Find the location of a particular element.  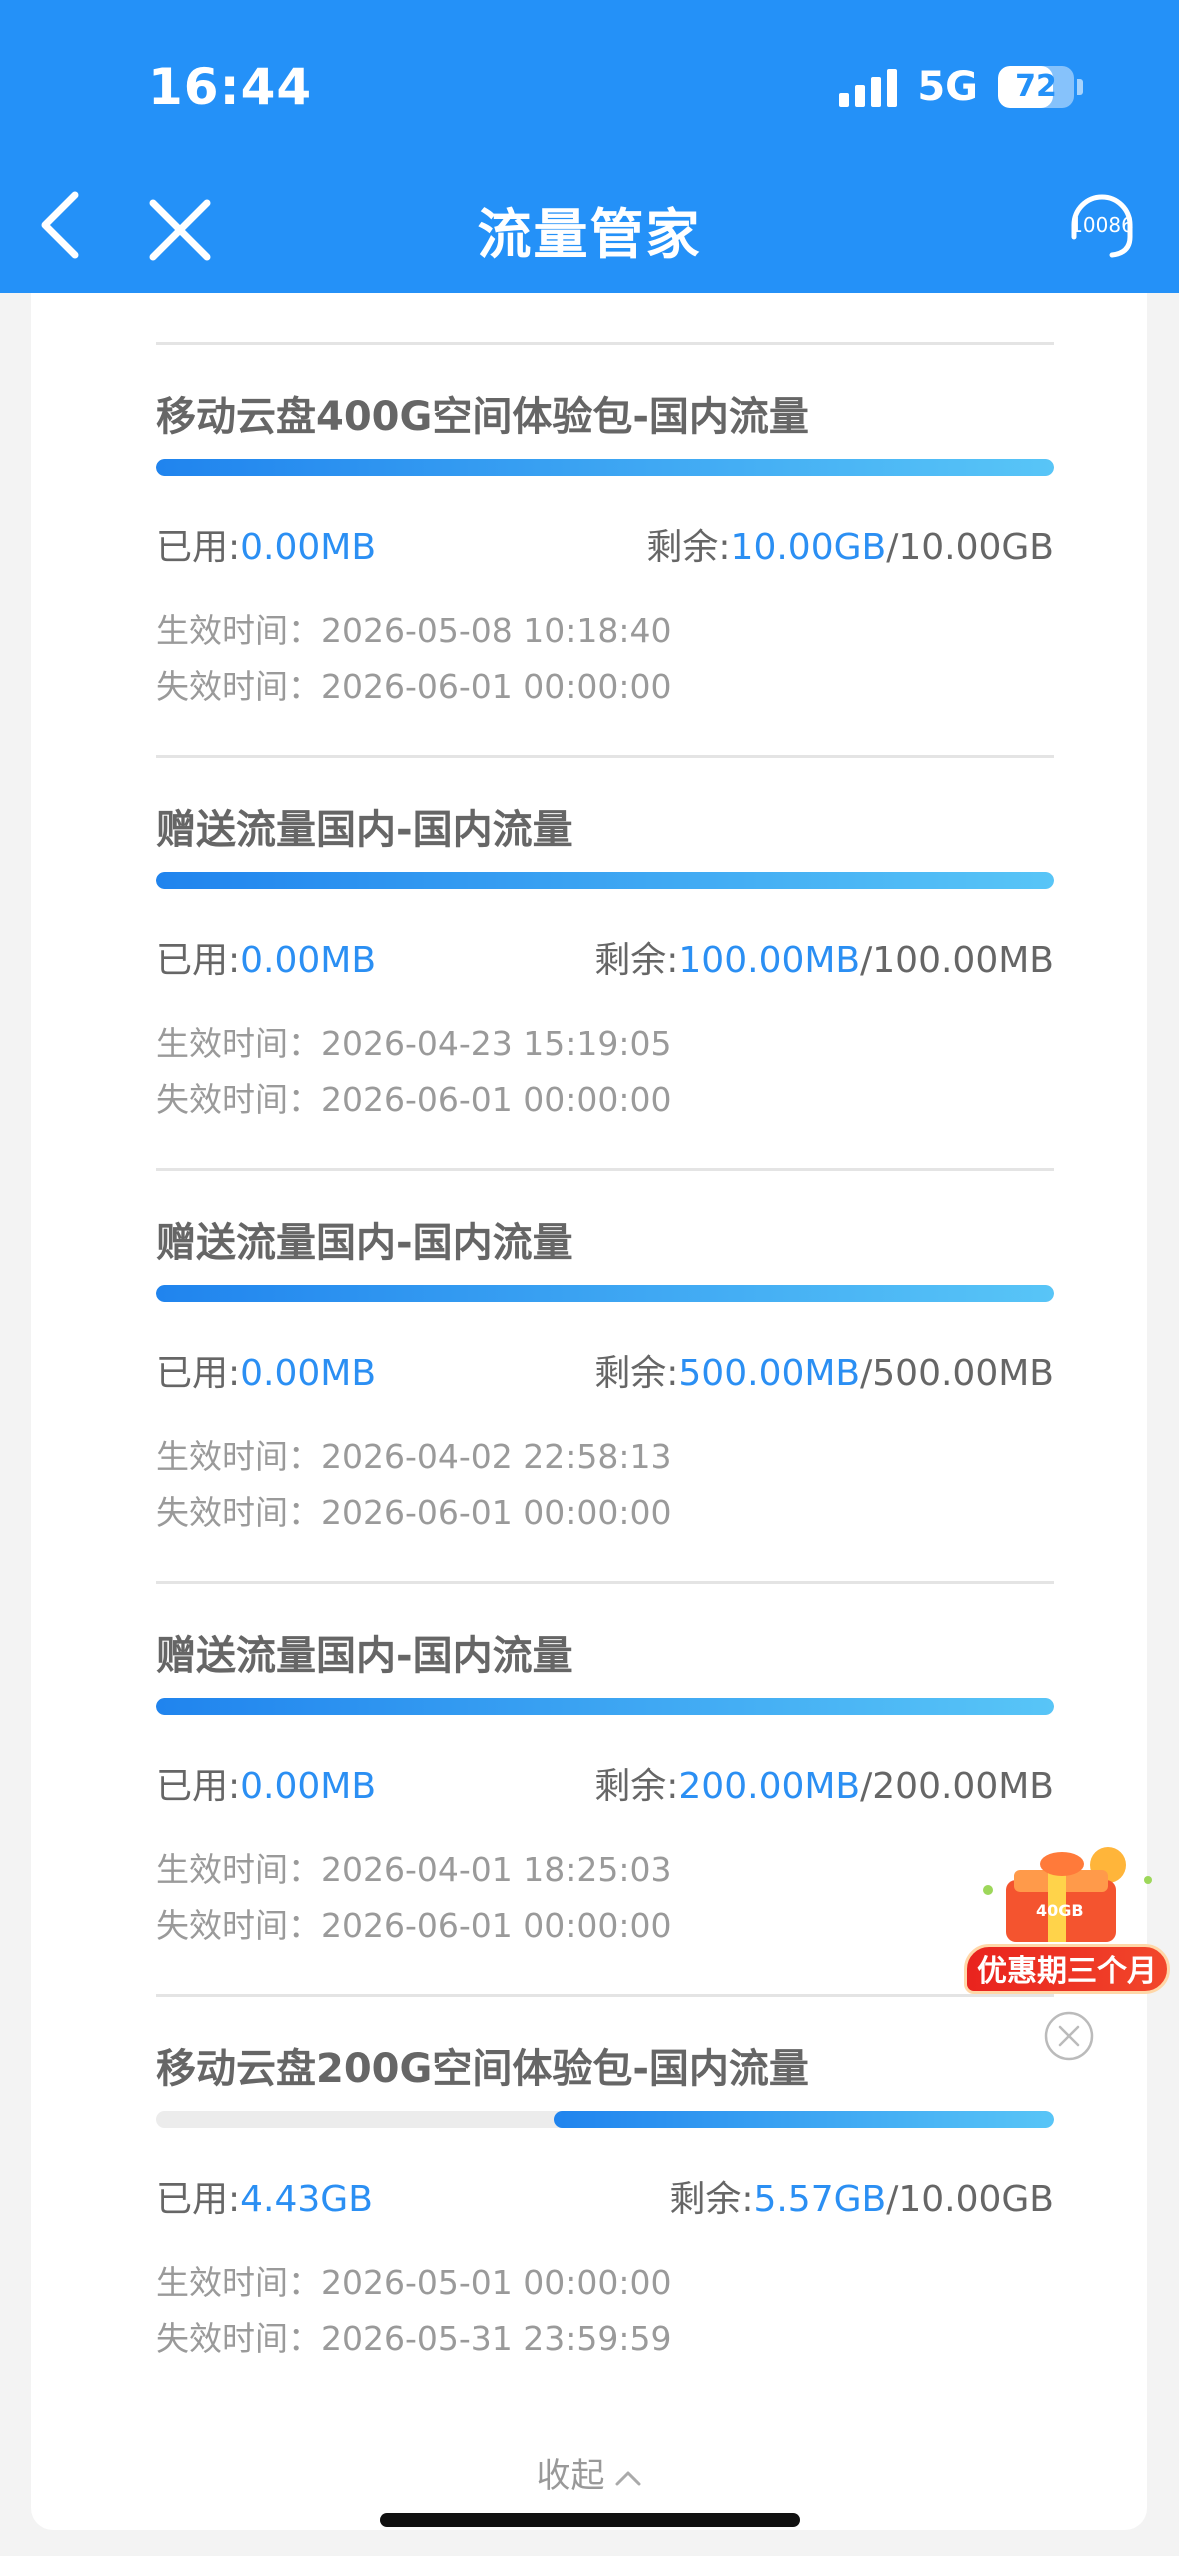

effective-time: 生效时间：2026-04-23 15:19:05 is located at coordinates (413, 1041).